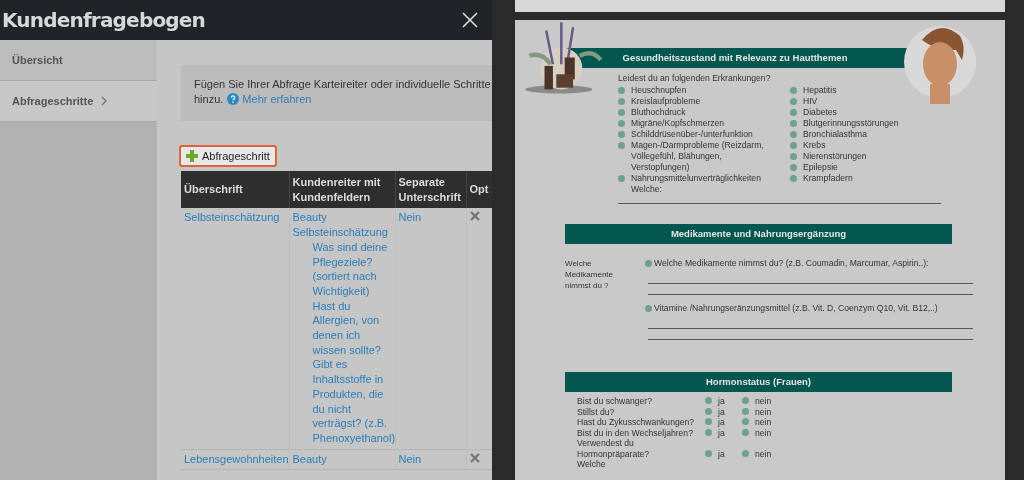 The height and width of the screenshot is (480, 1024). I want to click on column-header: Kundenreiter mit Kundenfeldern, so click(342, 190).